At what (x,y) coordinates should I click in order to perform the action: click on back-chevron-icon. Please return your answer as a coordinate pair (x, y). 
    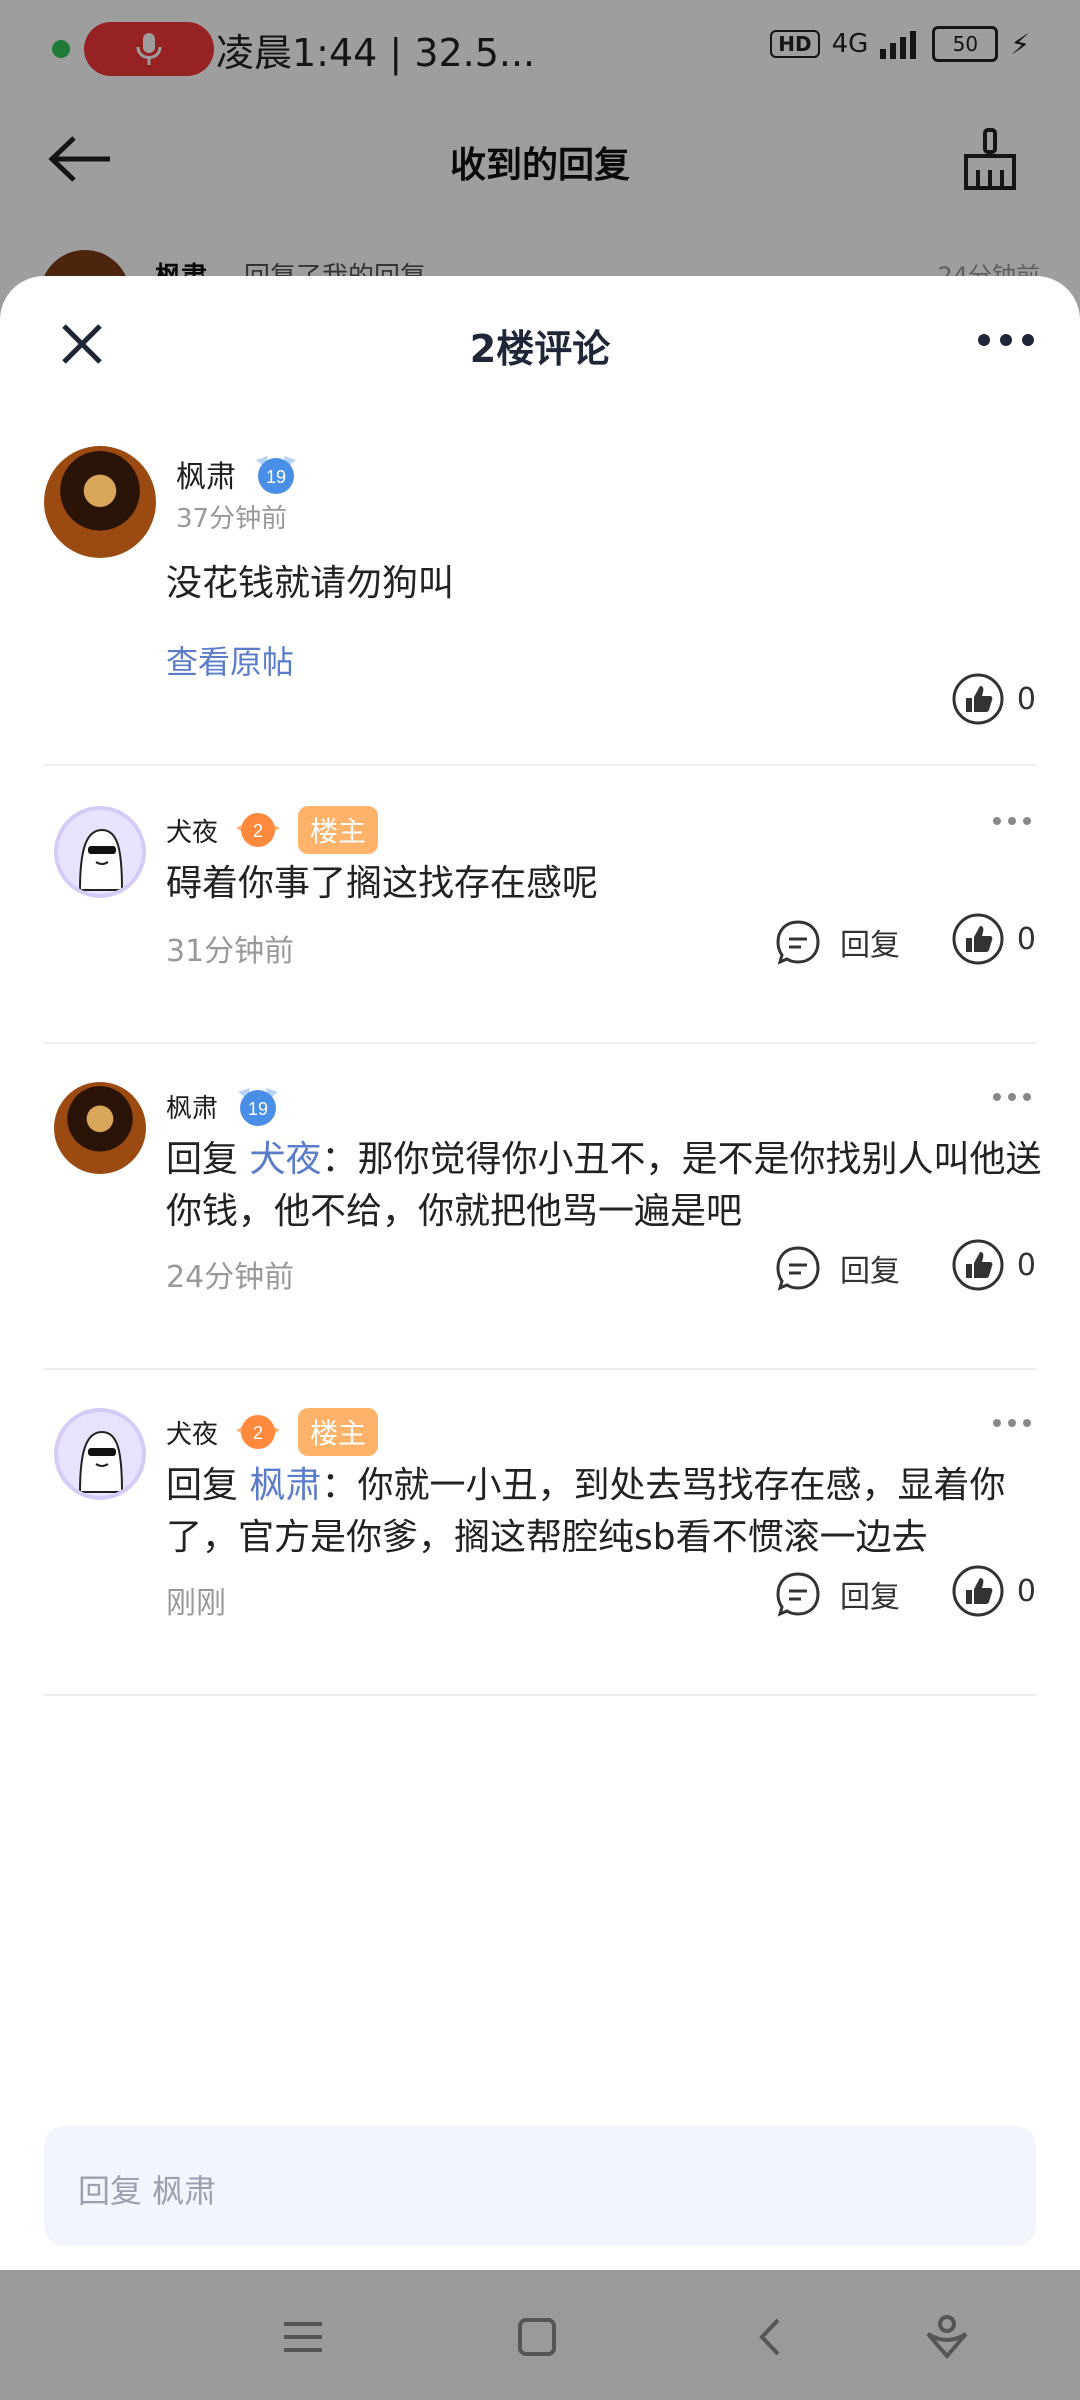
    Looking at the image, I should click on (771, 2337).